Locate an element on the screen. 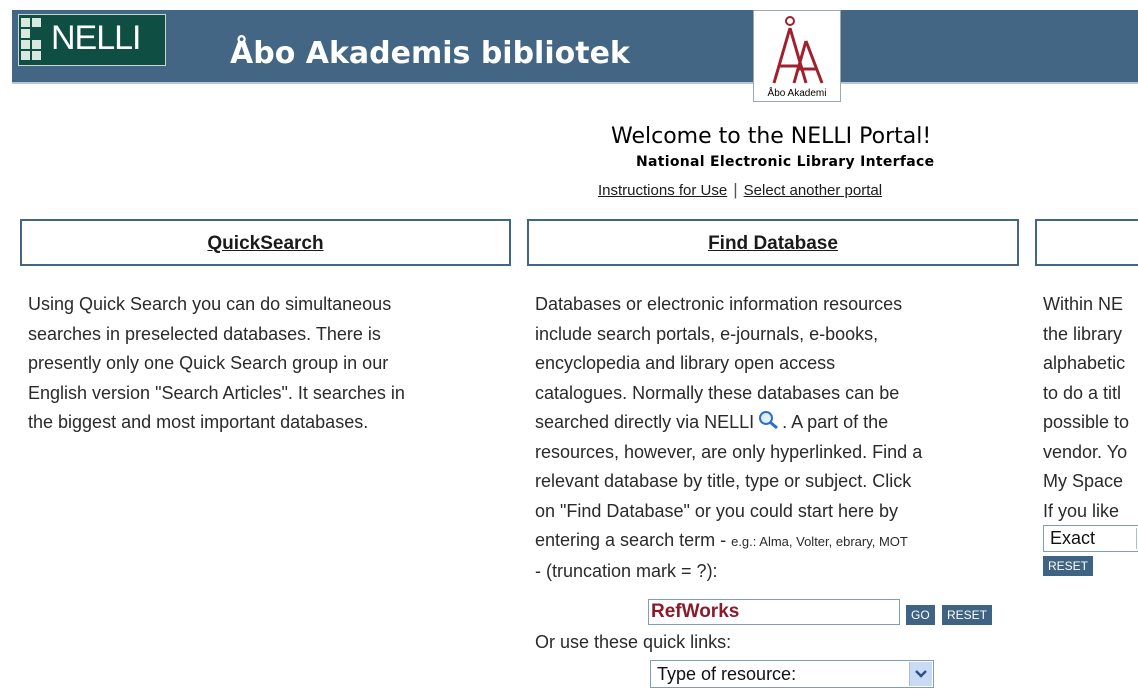 Image resolution: width=1138 pixels, height=691 pixels. reset-button: RESET is located at coordinates (967, 615).